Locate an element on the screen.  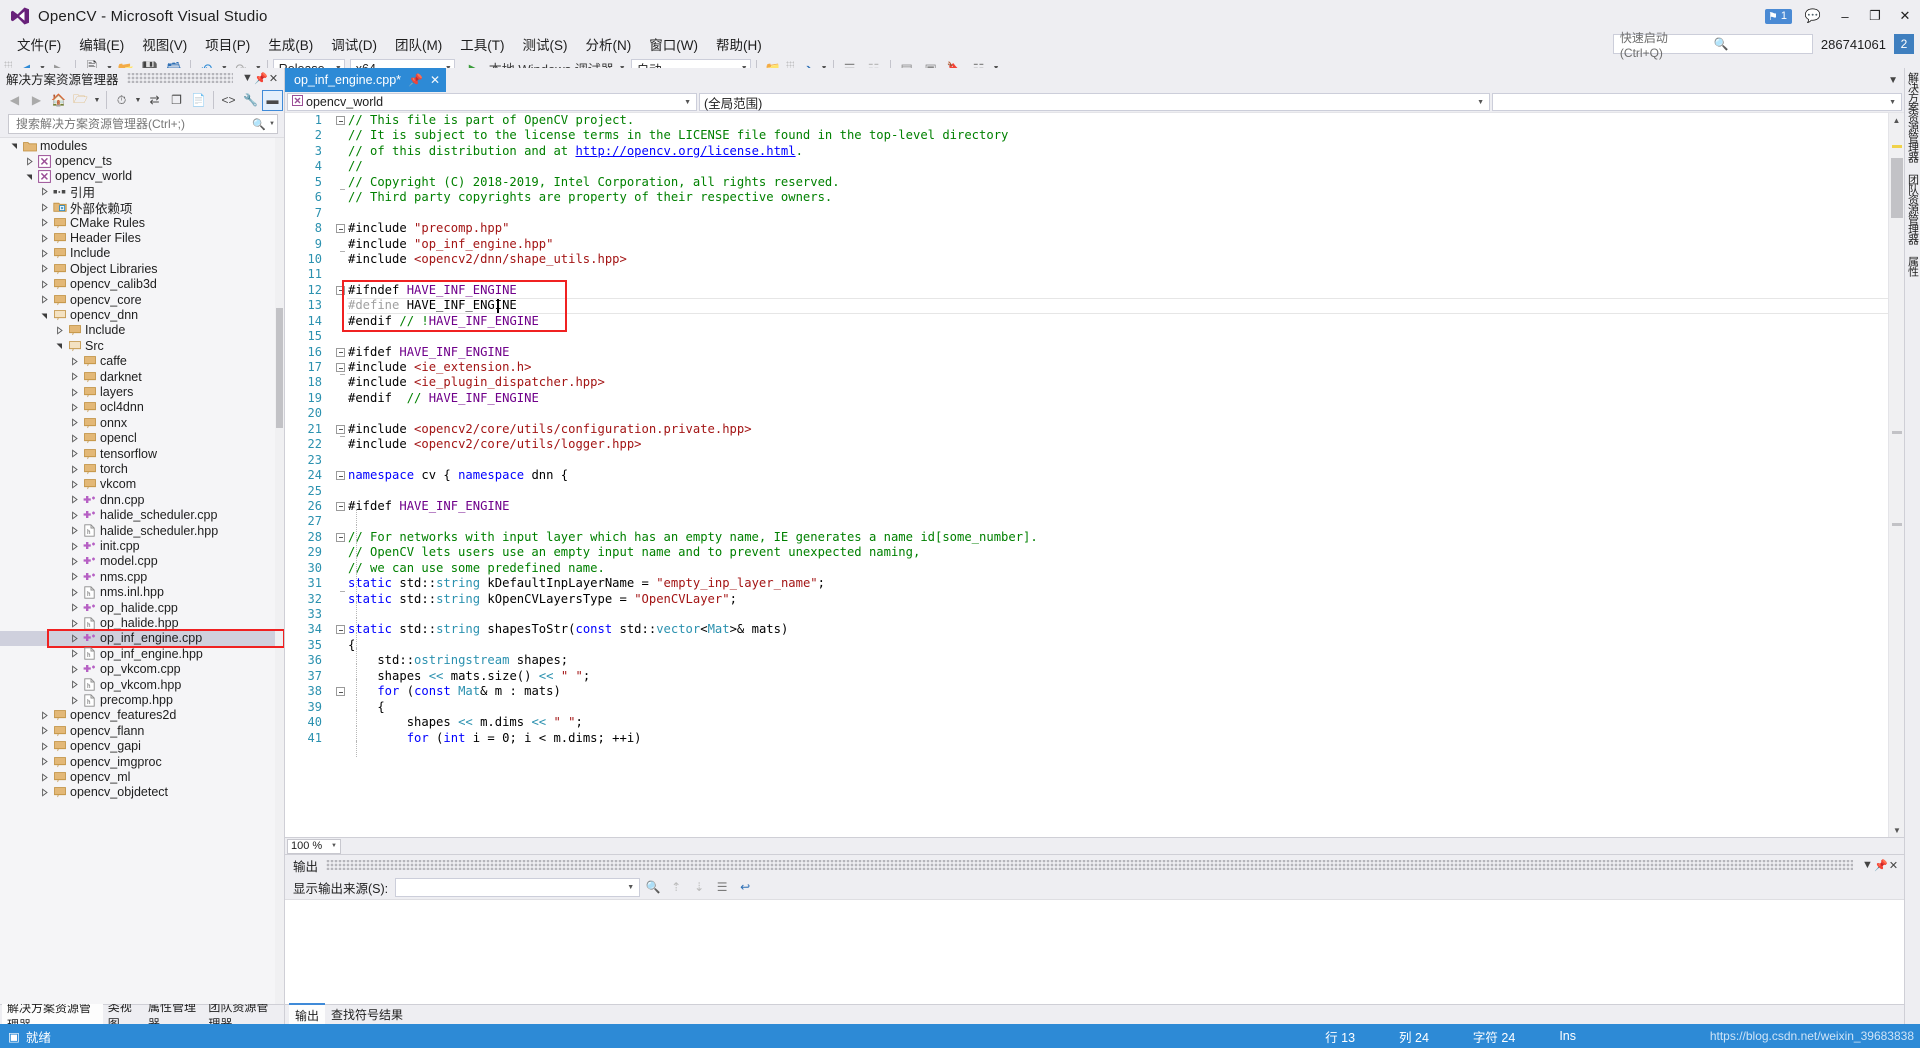
menu-test: 测试(S) is located at coordinates (545, 44).